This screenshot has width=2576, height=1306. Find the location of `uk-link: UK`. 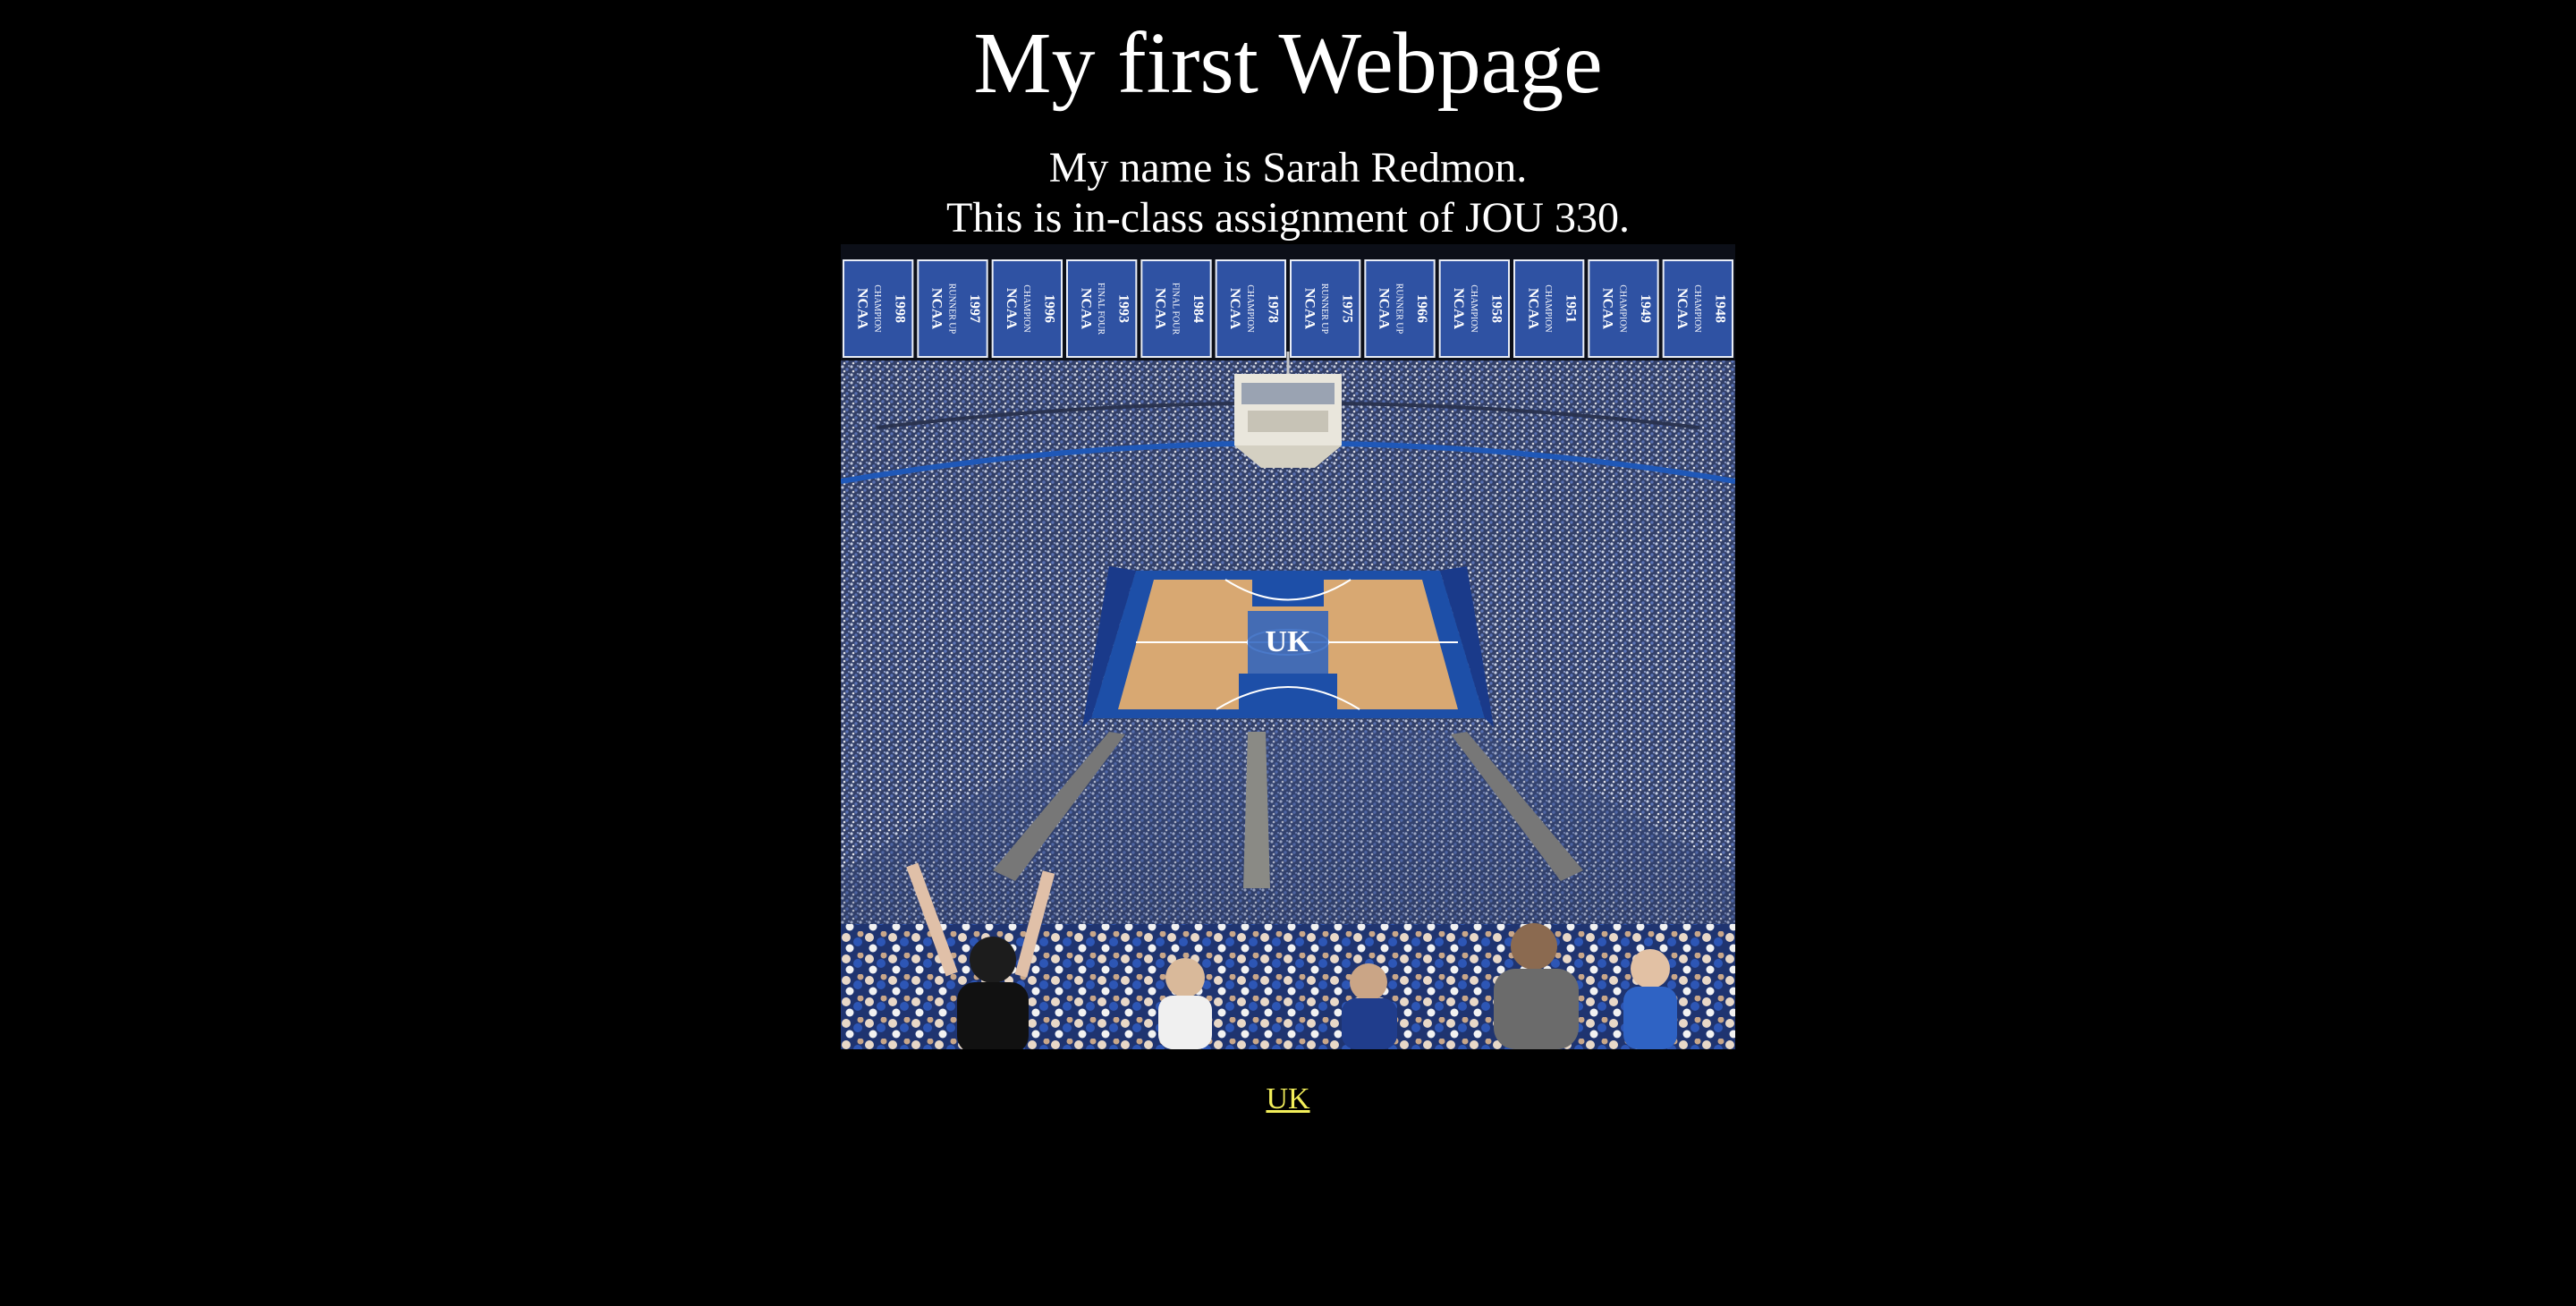

uk-link: UK is located at coordinates (1287, 1098).